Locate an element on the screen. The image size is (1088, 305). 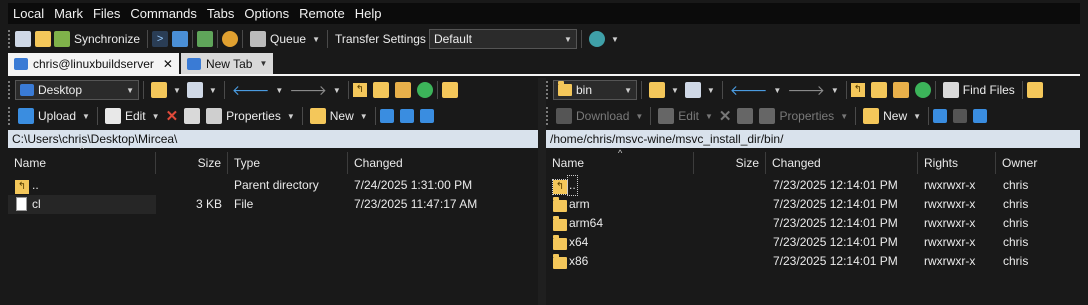
upload-button: Upload ▼ is located at coordinates (54, 116).